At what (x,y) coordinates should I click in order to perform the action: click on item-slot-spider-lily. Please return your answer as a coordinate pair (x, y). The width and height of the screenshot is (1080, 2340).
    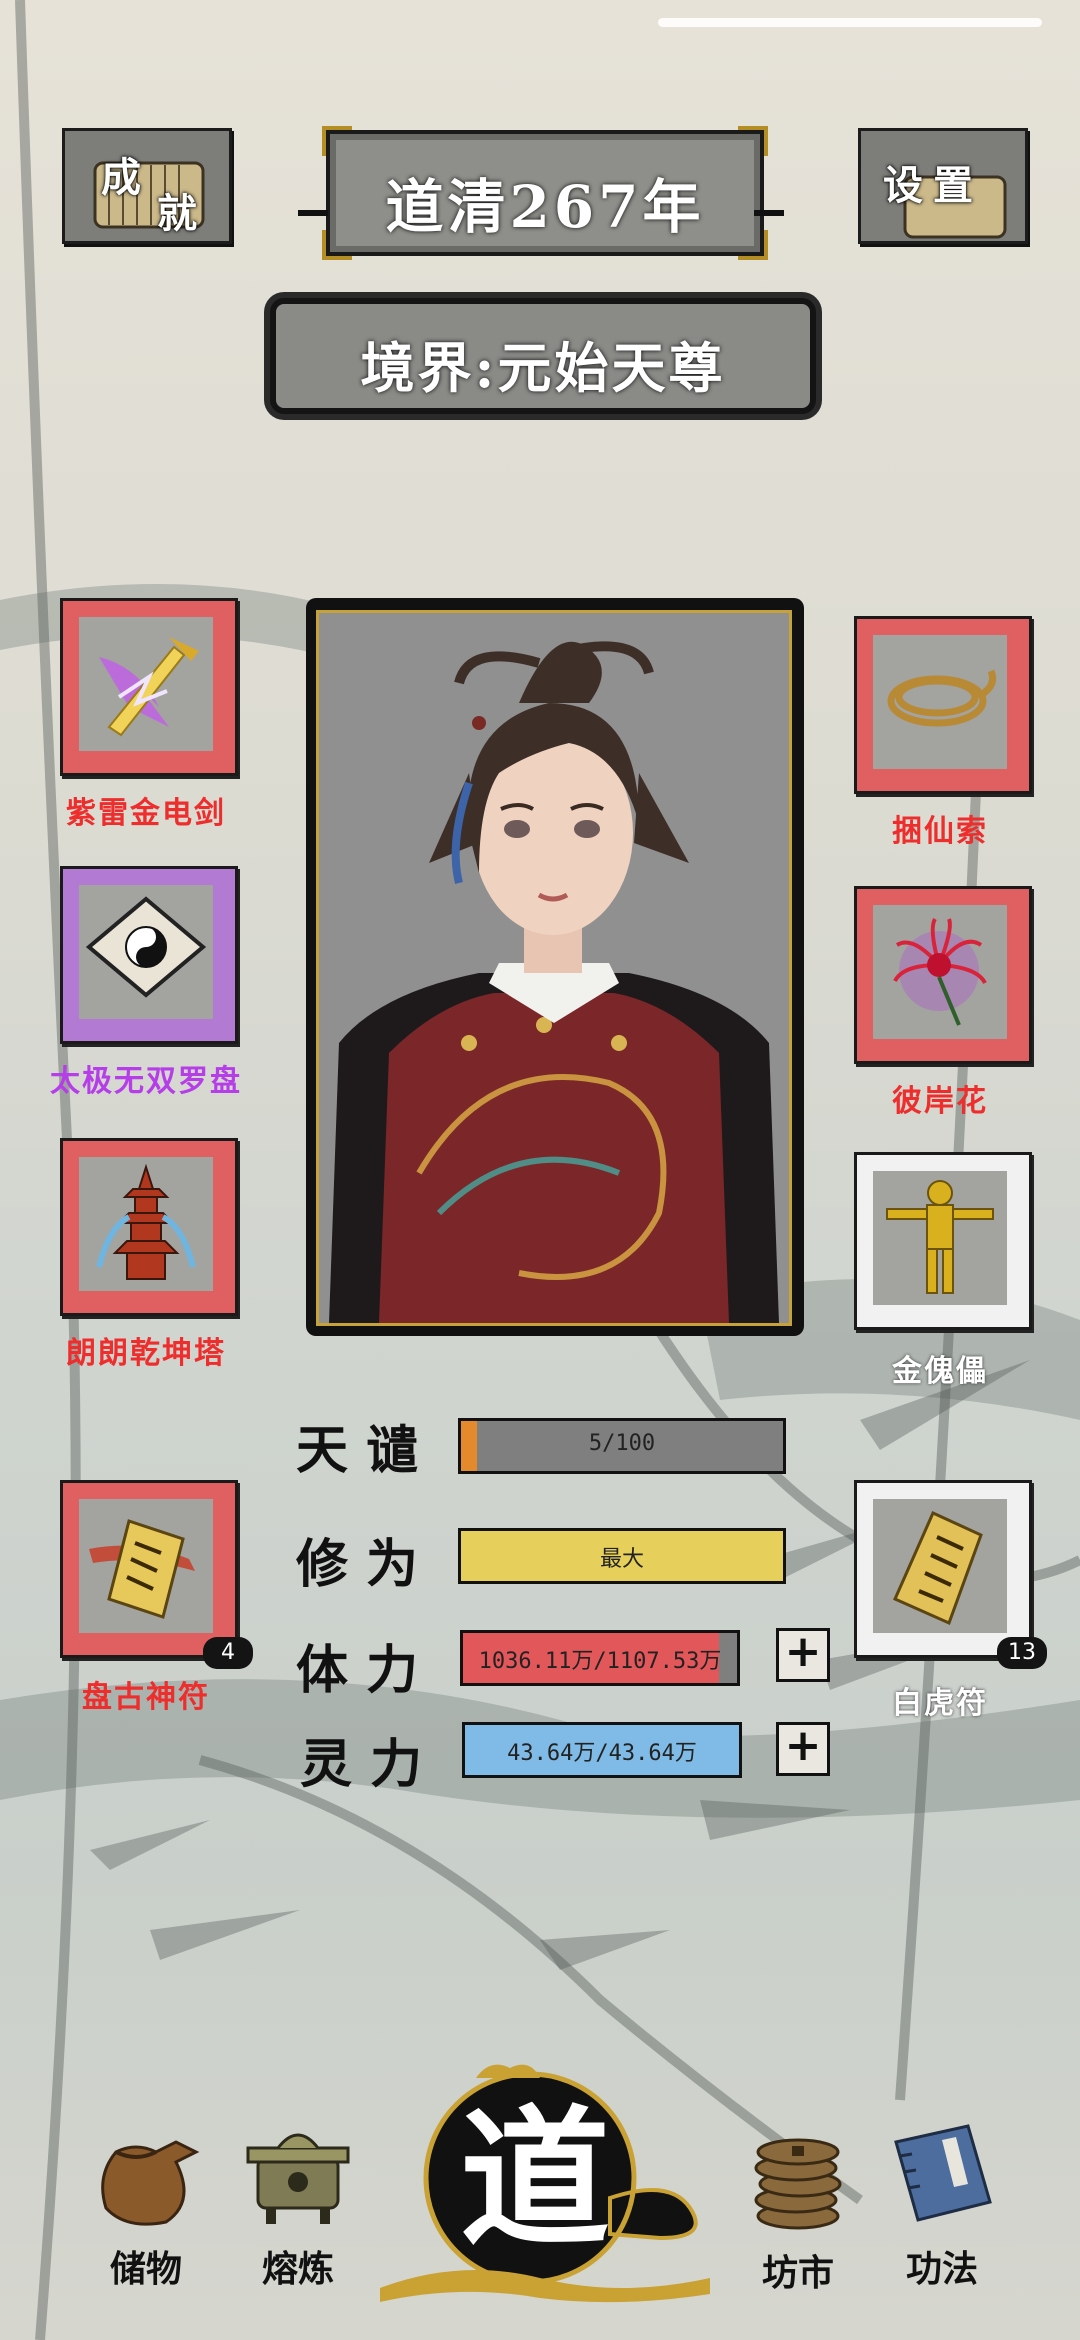
    Looking at the image, I should click on (943, 975).